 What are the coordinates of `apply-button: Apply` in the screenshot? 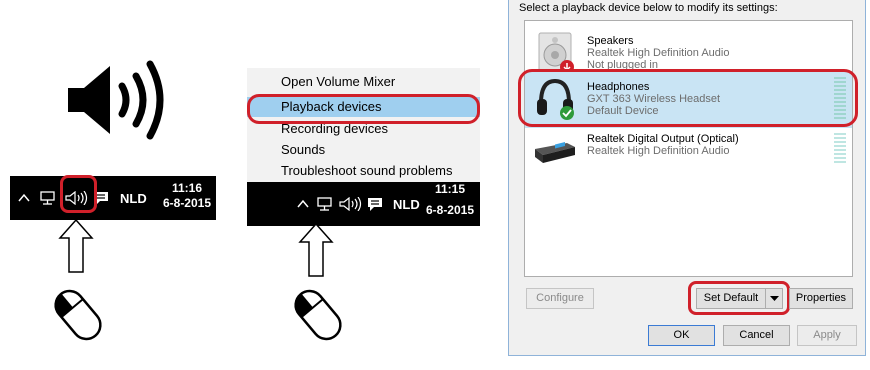 It's located at (827, 335).